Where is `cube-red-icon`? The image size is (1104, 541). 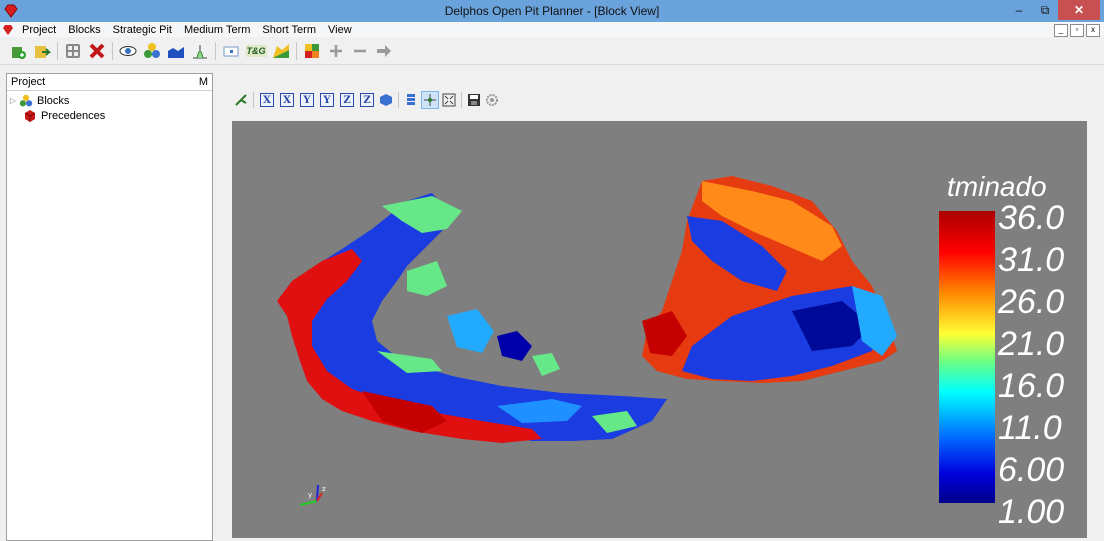 cube-red-icon is located at coordinates (30, 115).